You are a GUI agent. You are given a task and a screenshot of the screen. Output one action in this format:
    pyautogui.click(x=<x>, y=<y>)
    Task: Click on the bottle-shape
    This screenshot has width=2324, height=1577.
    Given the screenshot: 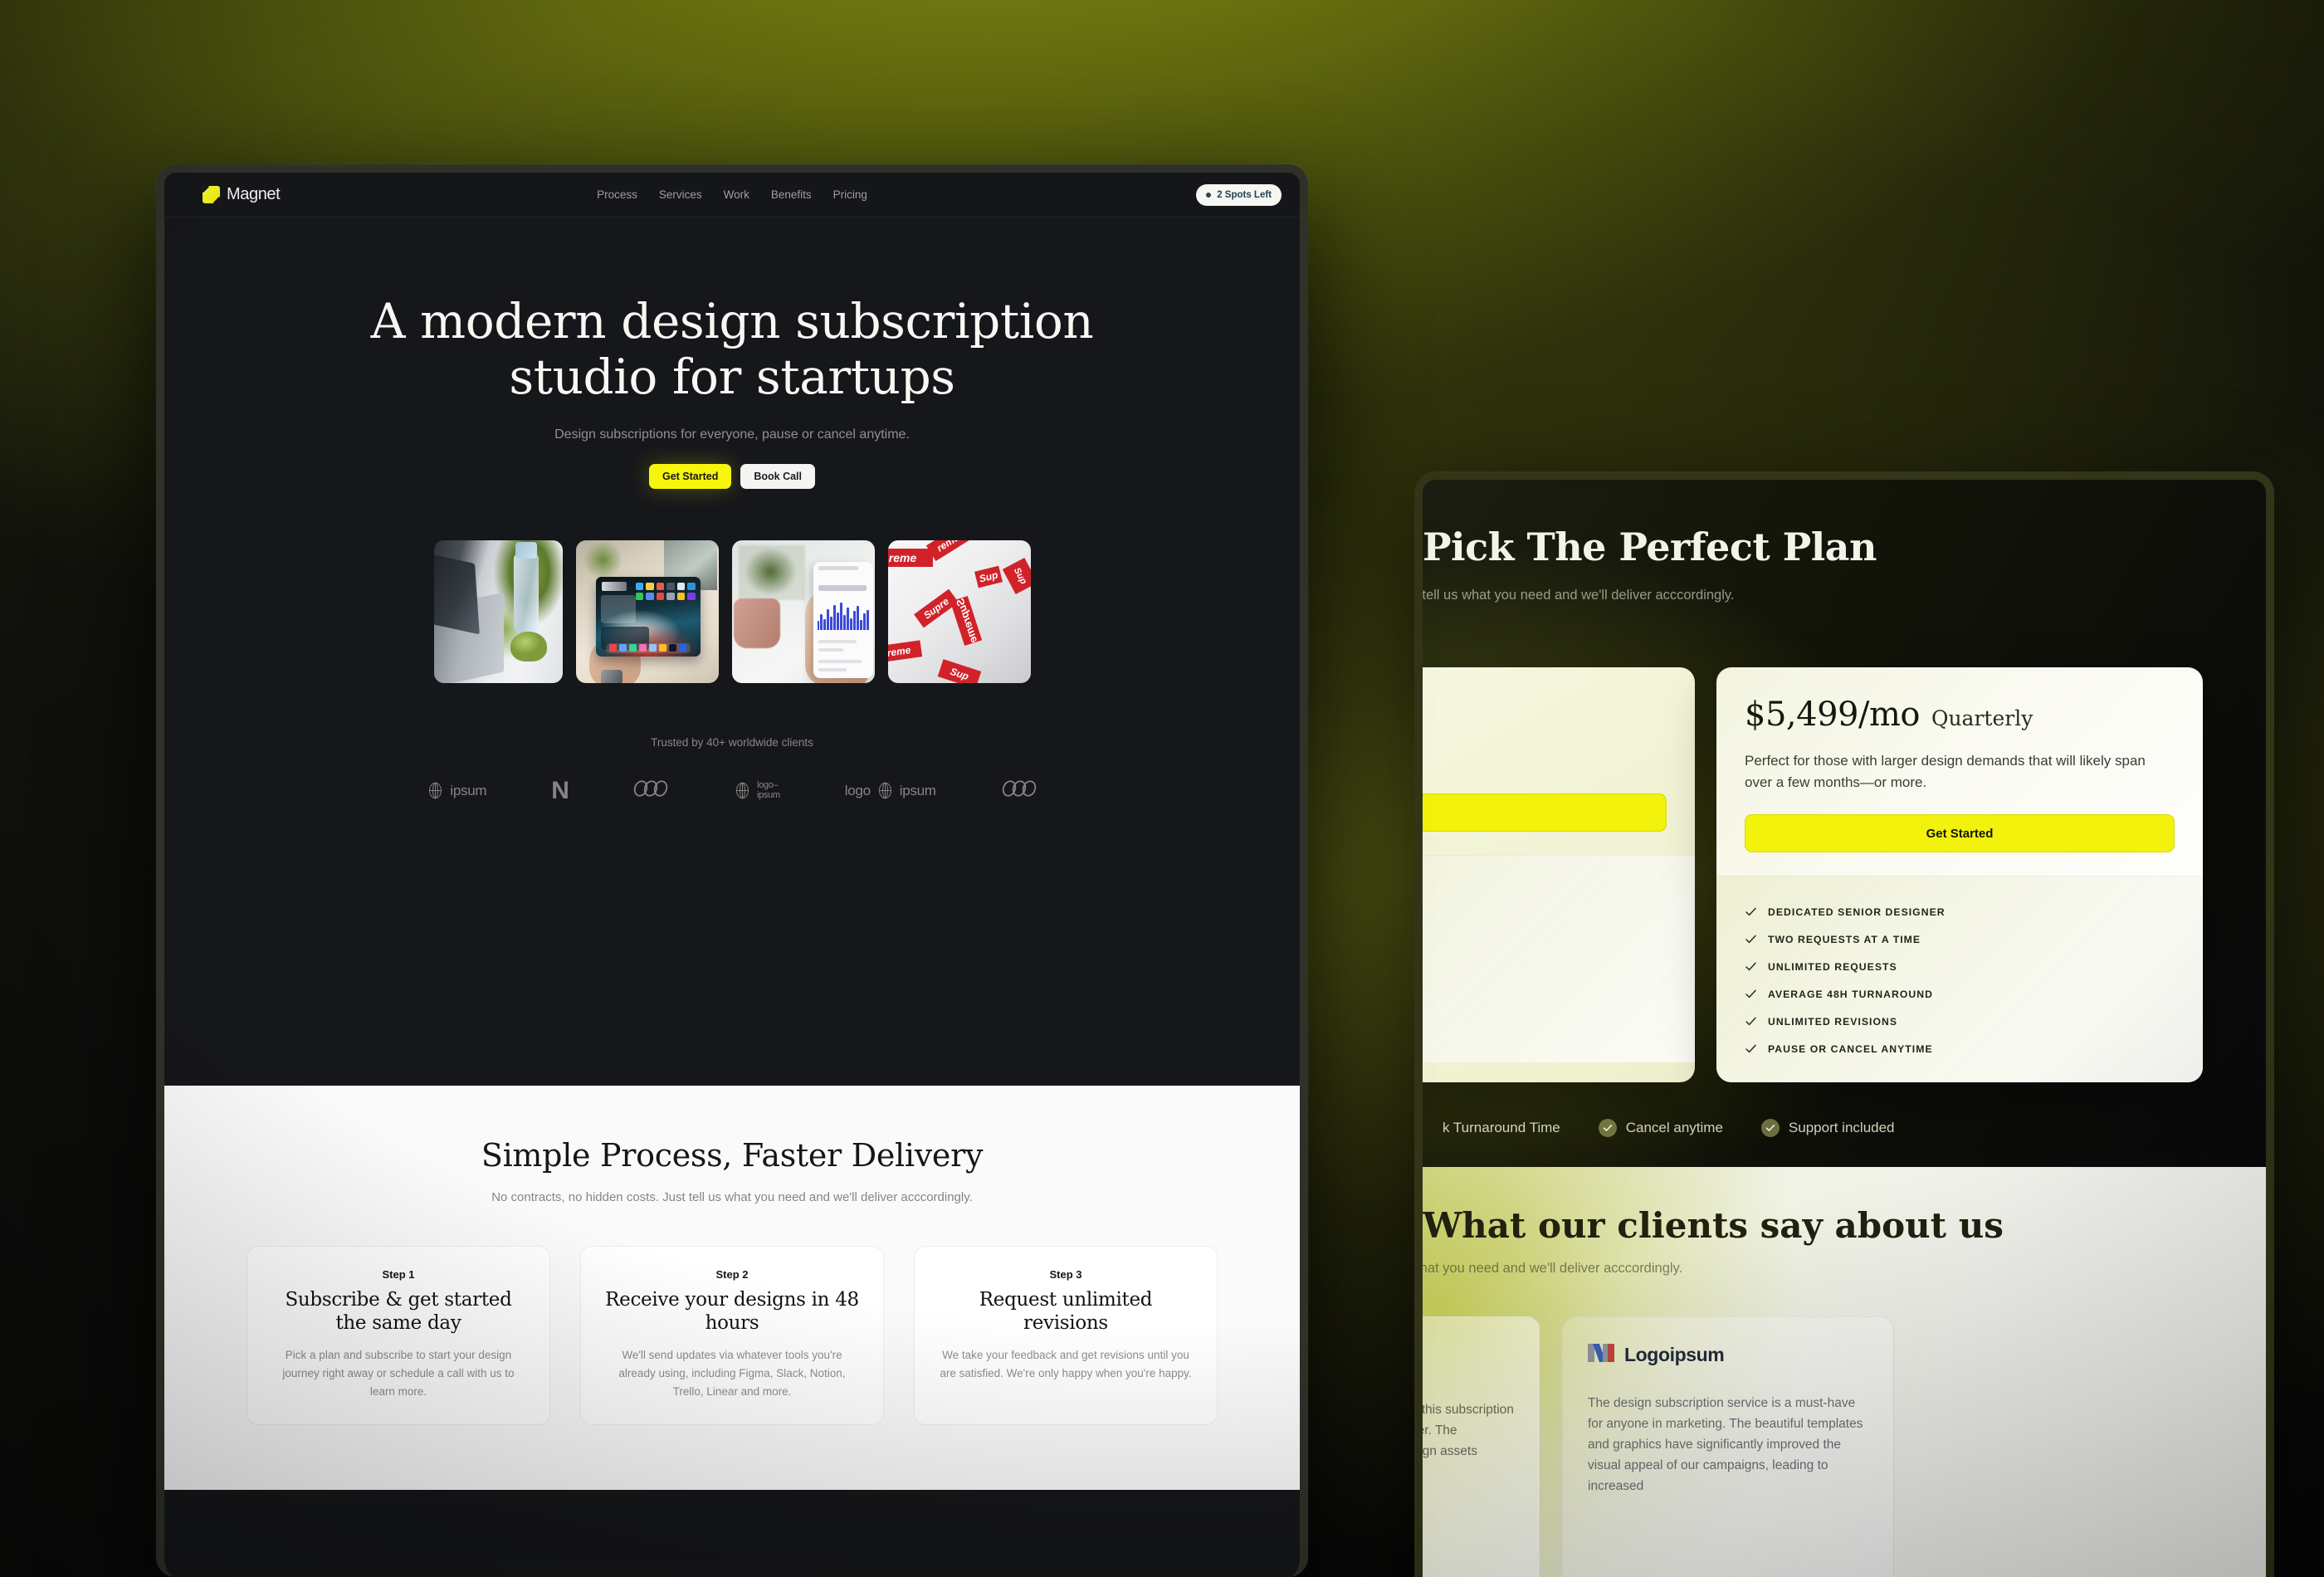 What is the action you would take?
    pyautogui.click(x=526, y=587)
    